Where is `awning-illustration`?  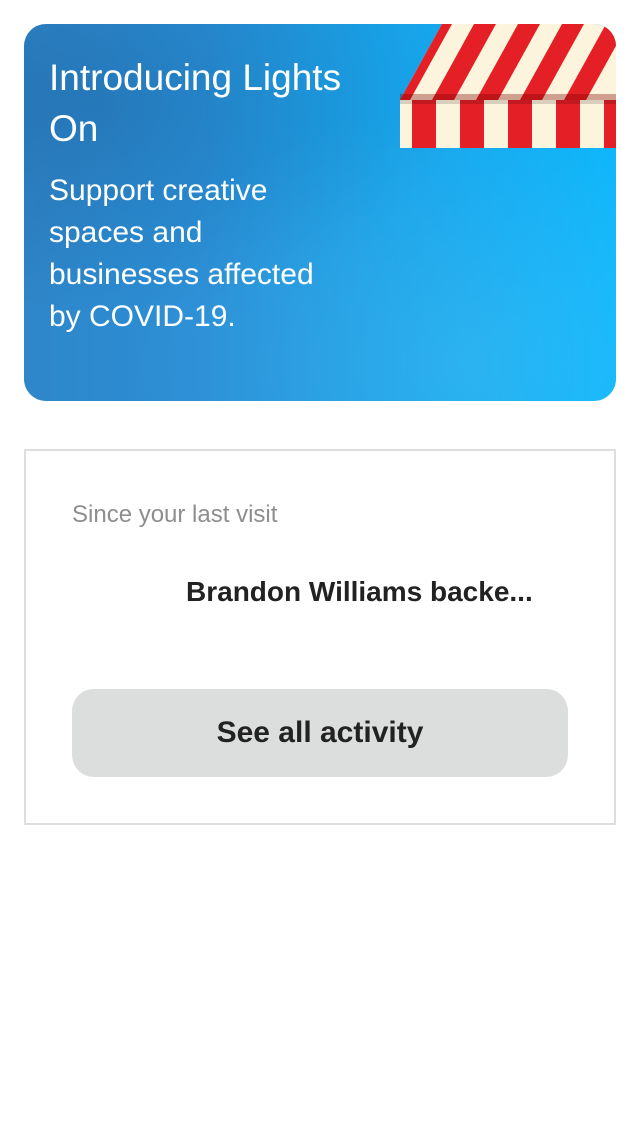 awning-illustration is located at coordinates (508, 86).